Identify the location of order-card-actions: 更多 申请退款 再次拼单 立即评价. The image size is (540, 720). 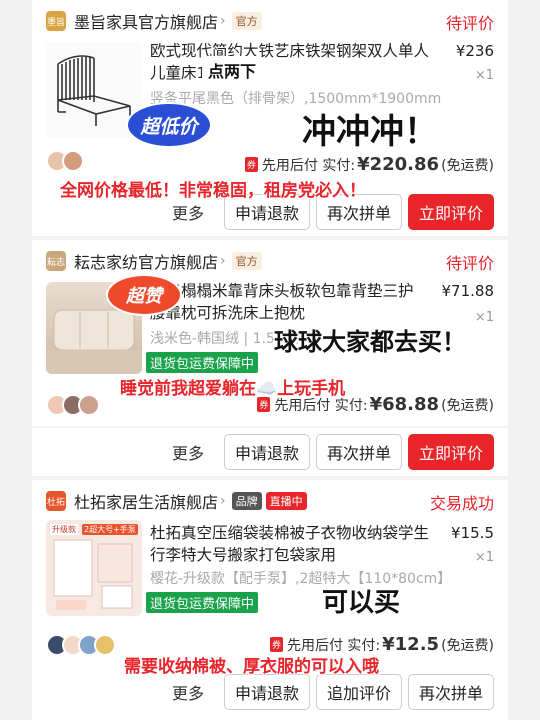
(270, 452).